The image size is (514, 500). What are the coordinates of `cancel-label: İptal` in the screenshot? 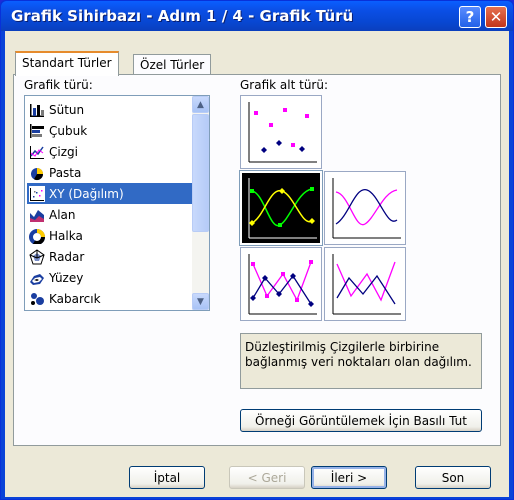 It's located at (167, 477).